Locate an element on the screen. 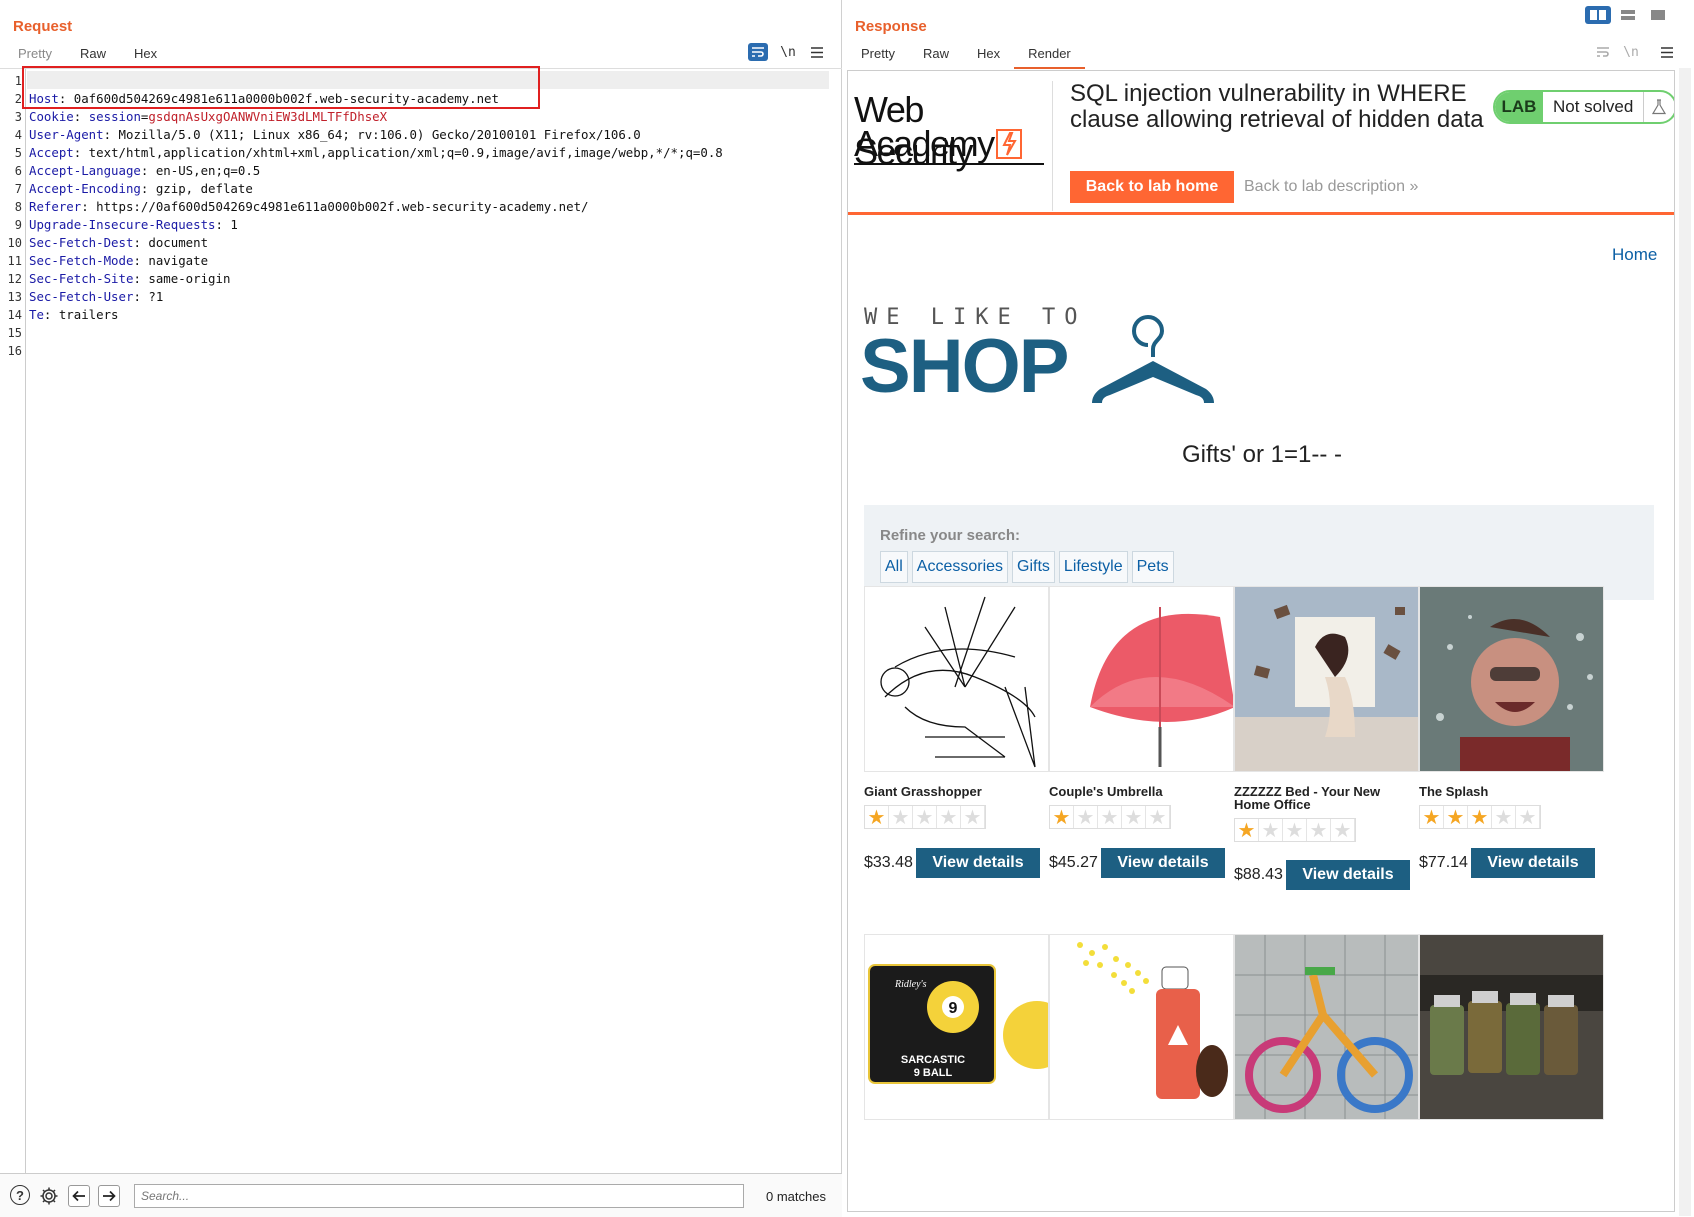 The image size is (1694, 1217). double-chevron-icon: » is located at coordinates (1414, 186).